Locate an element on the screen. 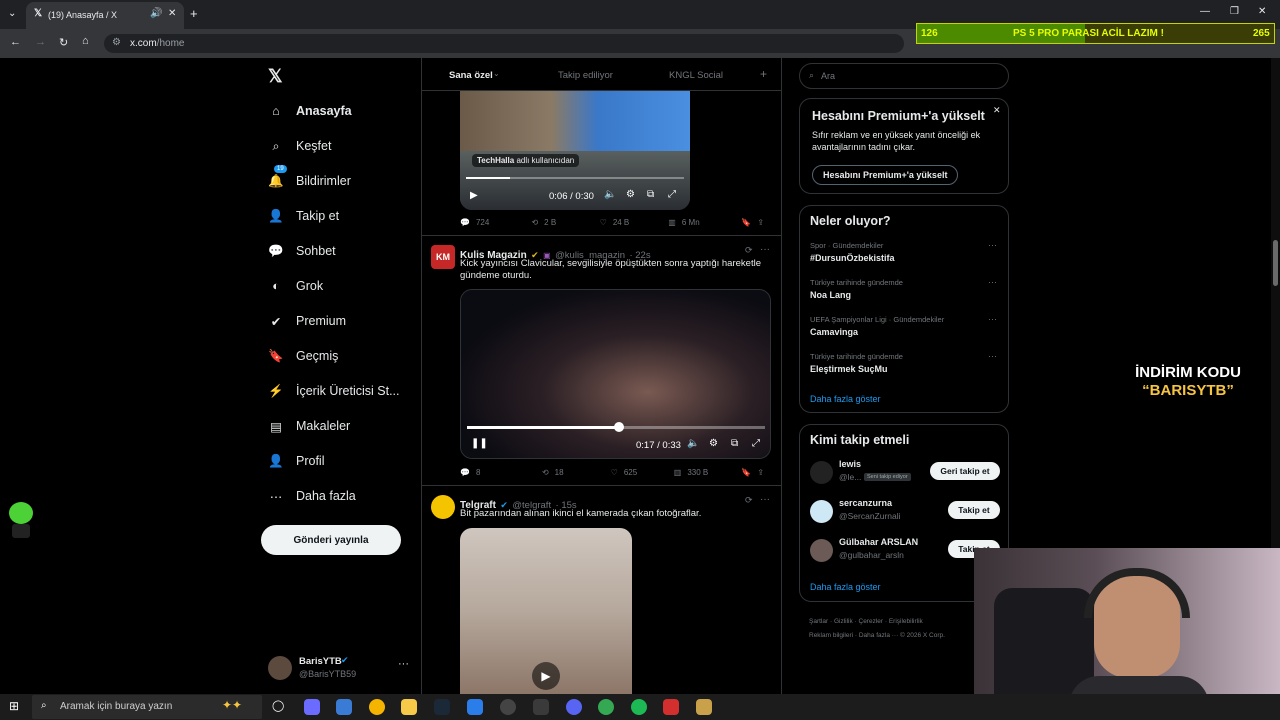  home-button-icon: ⌂ is located at coordinates (85, 41).